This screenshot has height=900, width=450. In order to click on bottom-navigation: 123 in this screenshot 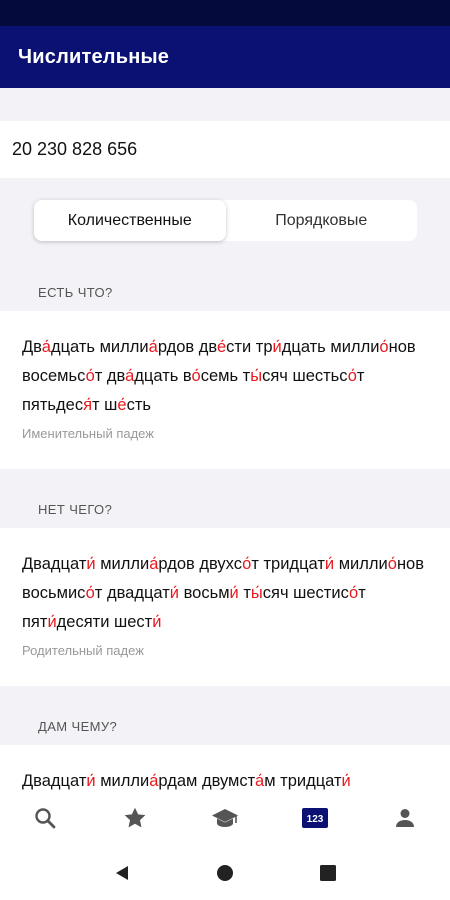, I will do `click(225, 817)`.